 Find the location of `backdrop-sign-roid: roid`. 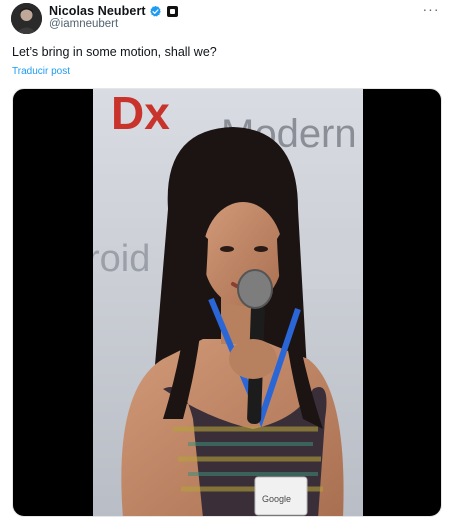

backdrop-sign-roid: roid is located at coordinates (121, 259).